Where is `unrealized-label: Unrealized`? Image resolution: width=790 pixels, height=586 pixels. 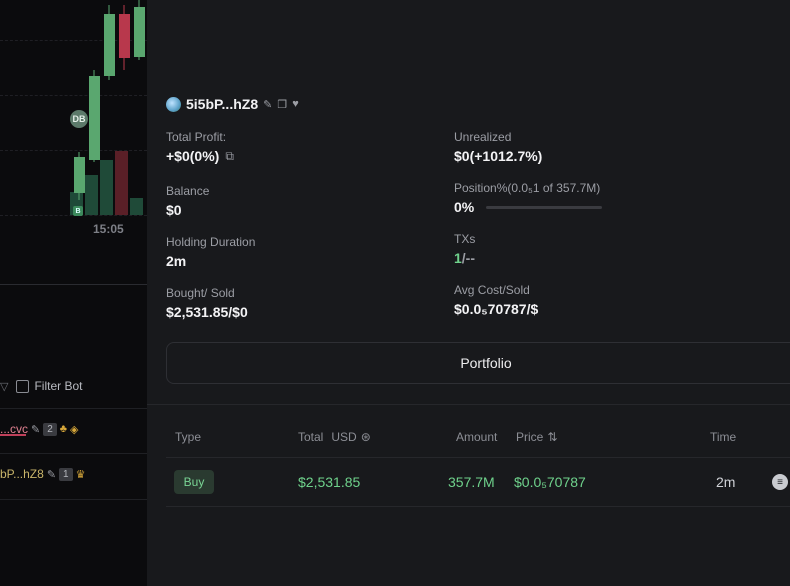
unrealized-label: Unrealized is located at coordinates (483, 137).